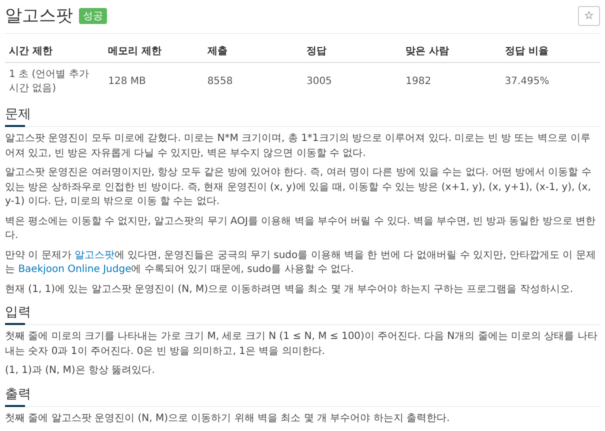 The height and width of the screenshot is (431, 605). I want to click on paragraph: 첫째 줄에 알고스팟 운영진이 (N, M)으로 이동하기 위해 벽을 최소 몇 개 부수어야 하는지 출력한다., so click(228, 419).